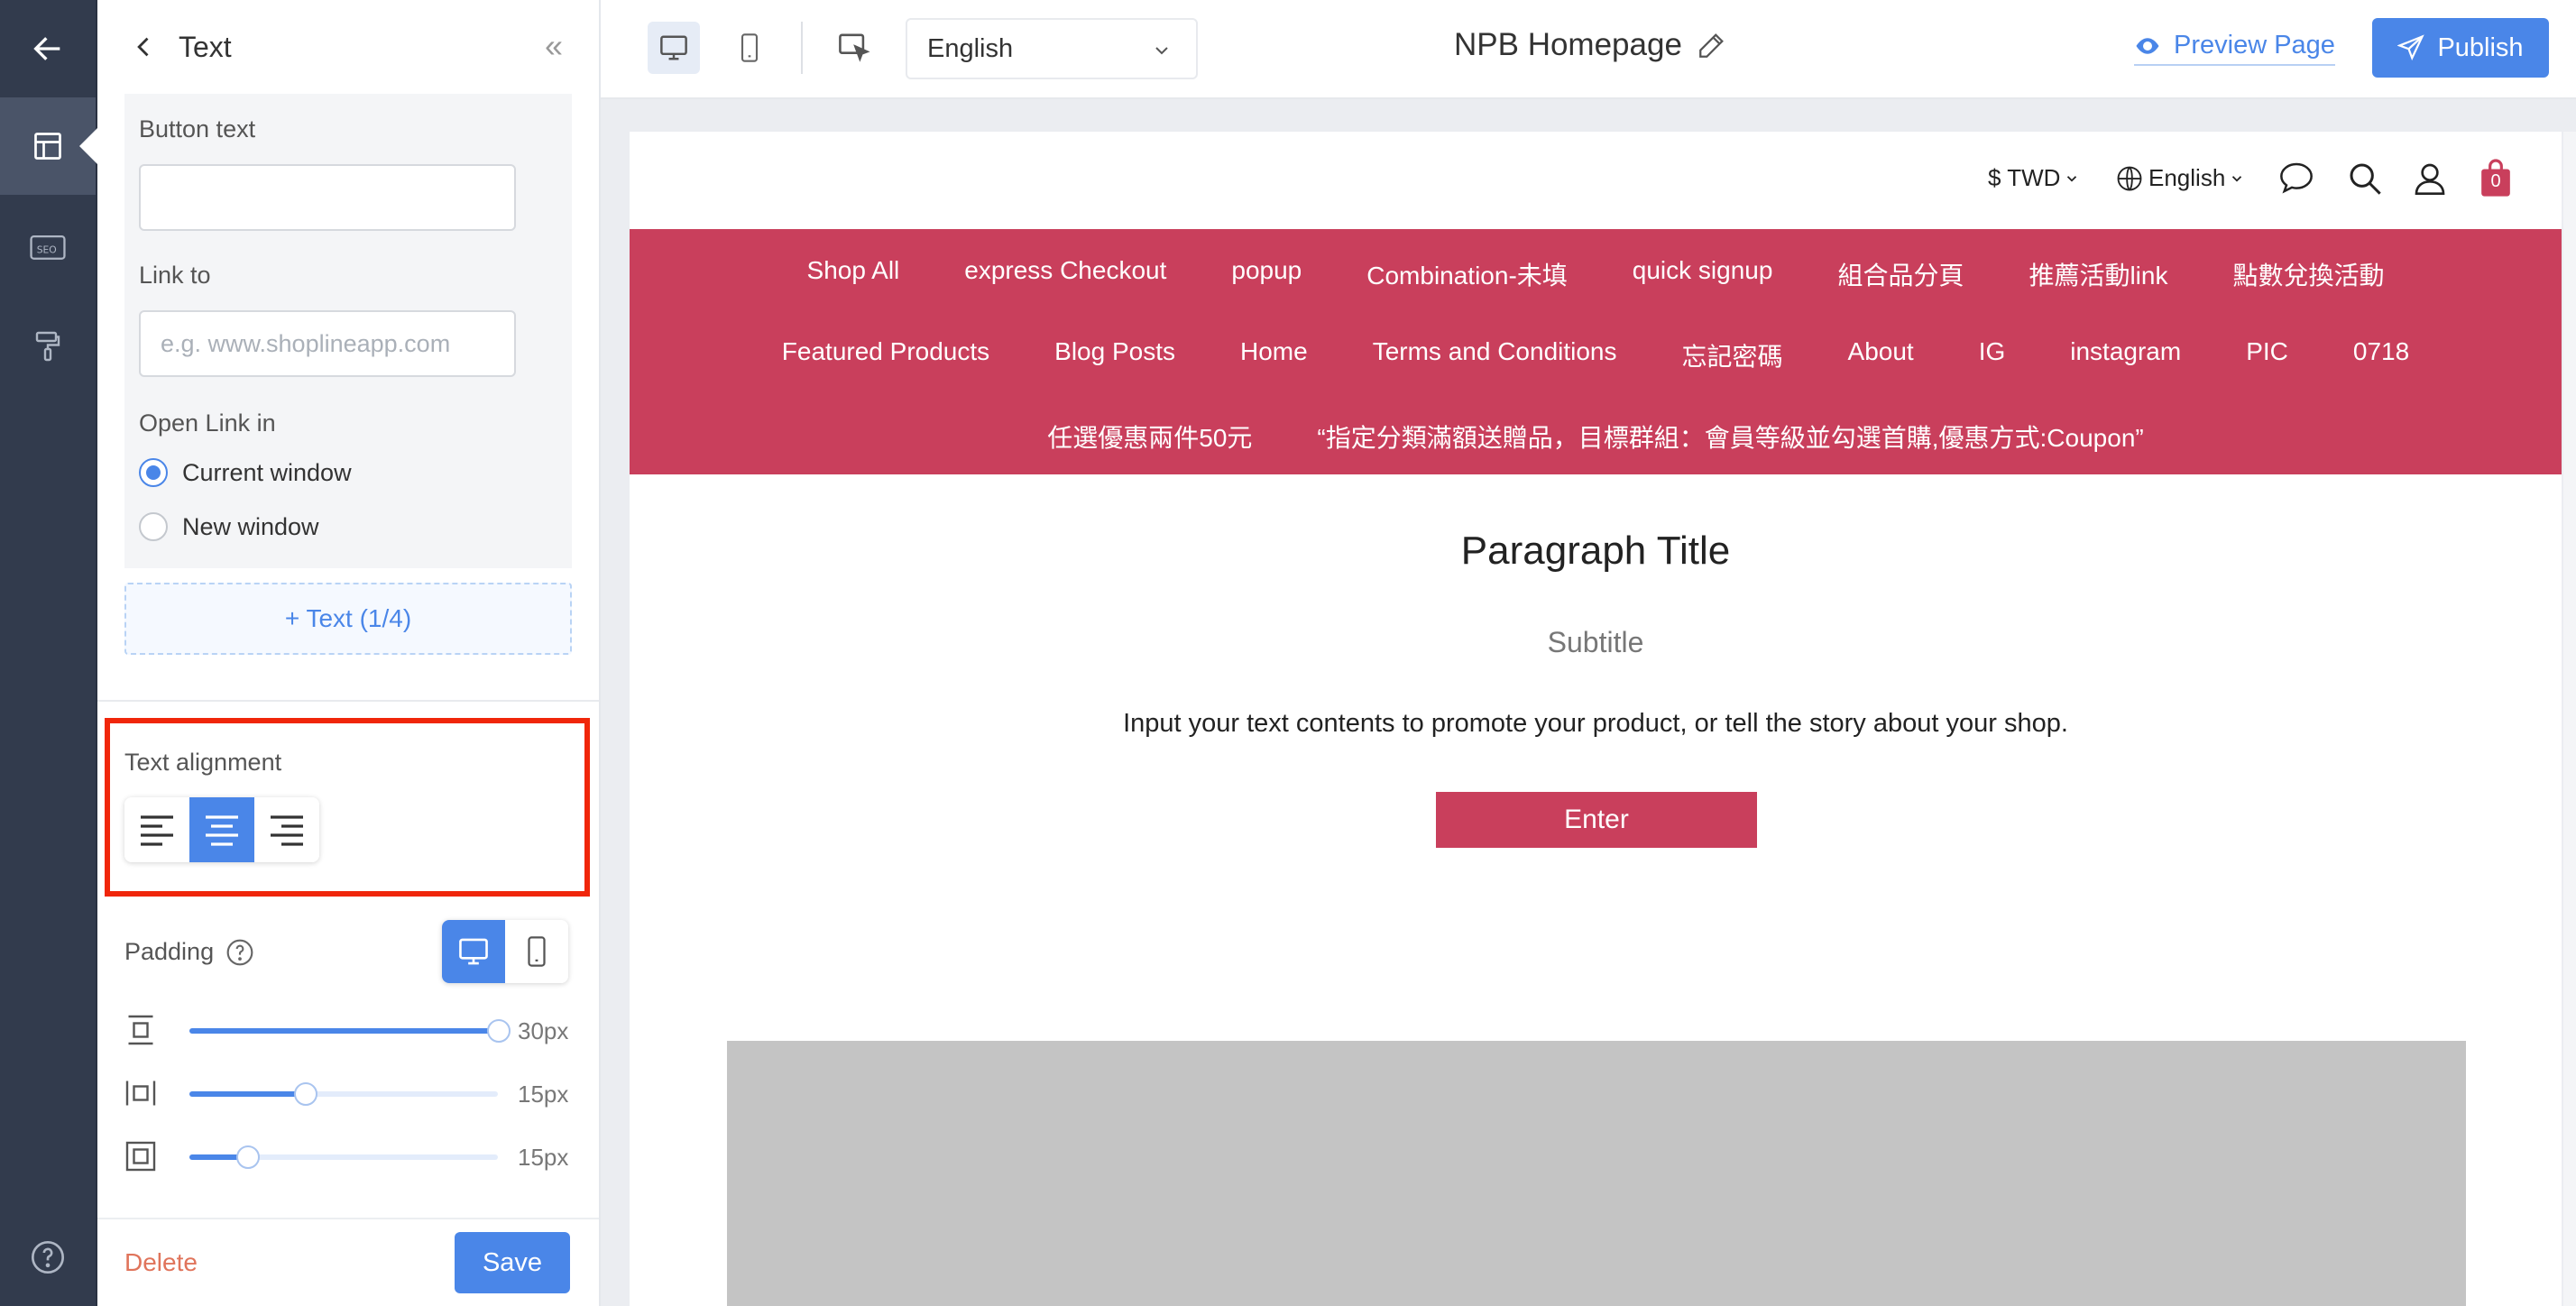 The image size is (2576, 1306). What do you see at coordinates (1149, 436) in the screenshot?
I see `nav-item: 任選優惠兩件50元` at bounding box center [1149, 436].